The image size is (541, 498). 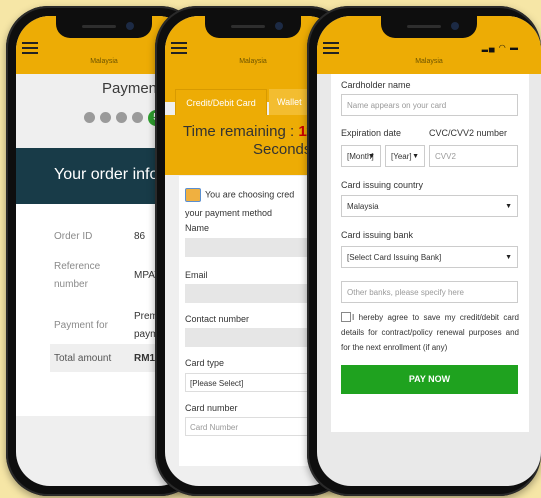 What do you see at coordinates (361, 156) in the screenshot?
I see `month-select: [Month] ▼` at bounding box center [361, 156].